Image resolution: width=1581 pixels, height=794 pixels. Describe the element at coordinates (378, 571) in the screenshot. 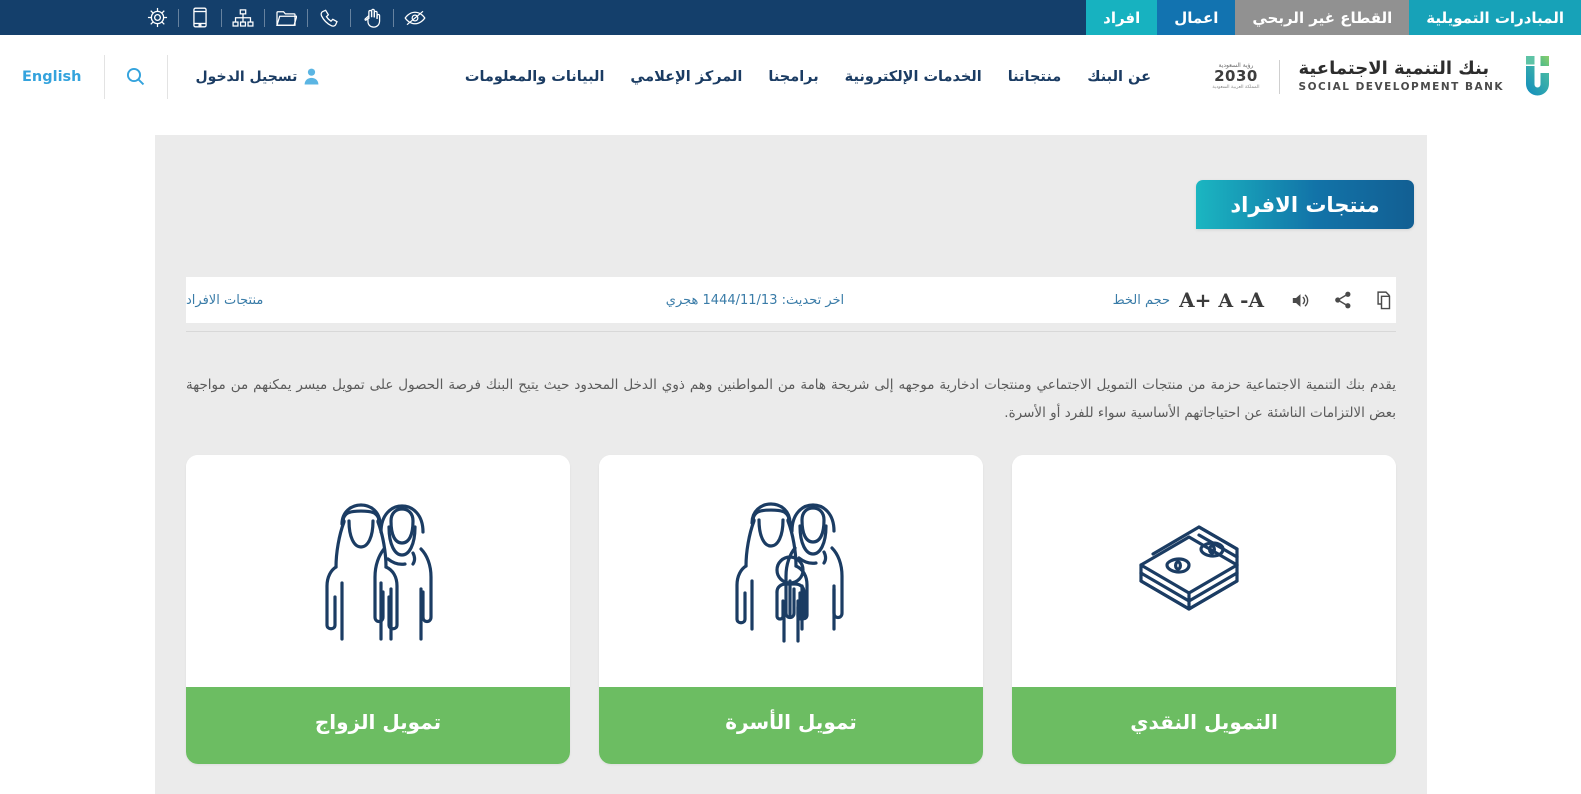

I see `couple-icon` at that location.